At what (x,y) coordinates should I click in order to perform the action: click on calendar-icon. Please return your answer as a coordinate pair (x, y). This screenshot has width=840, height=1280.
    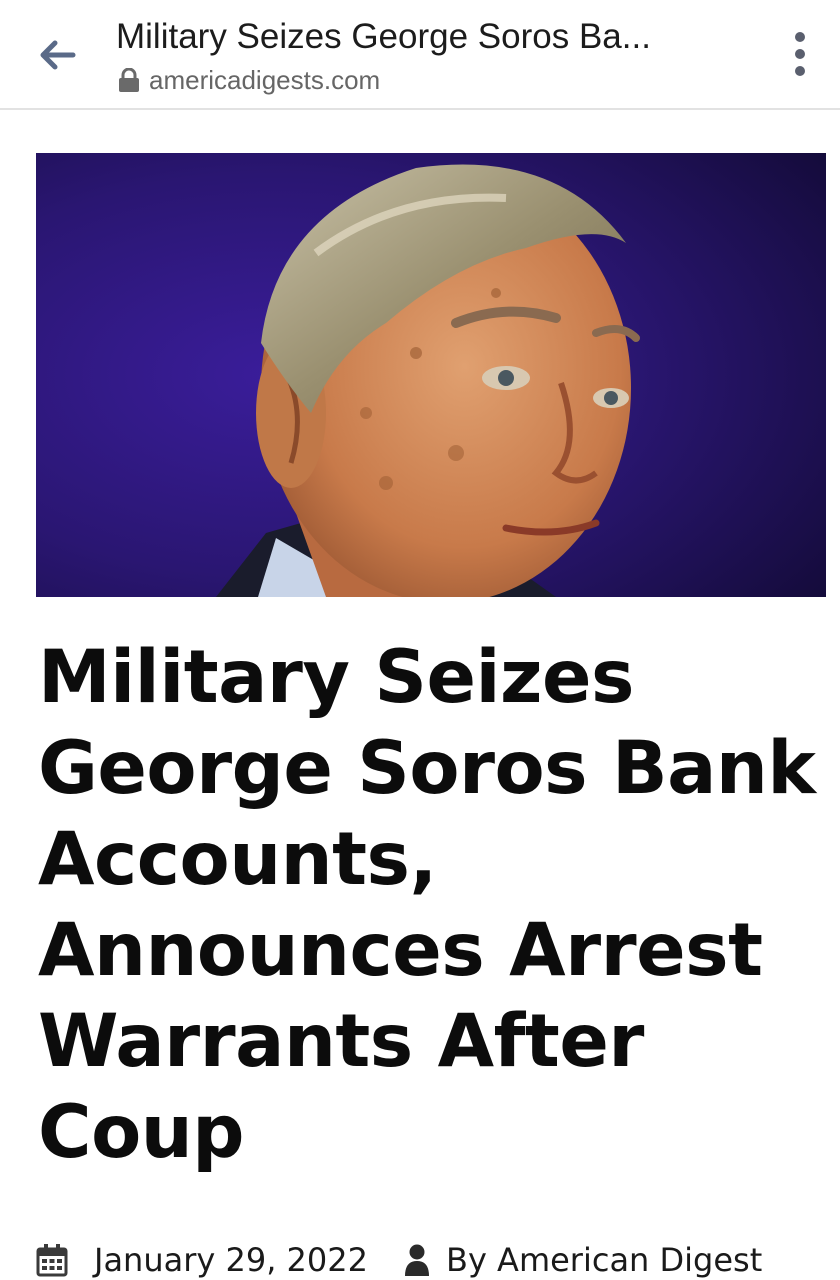
    Looking at the image, I should click on (52, 1260).